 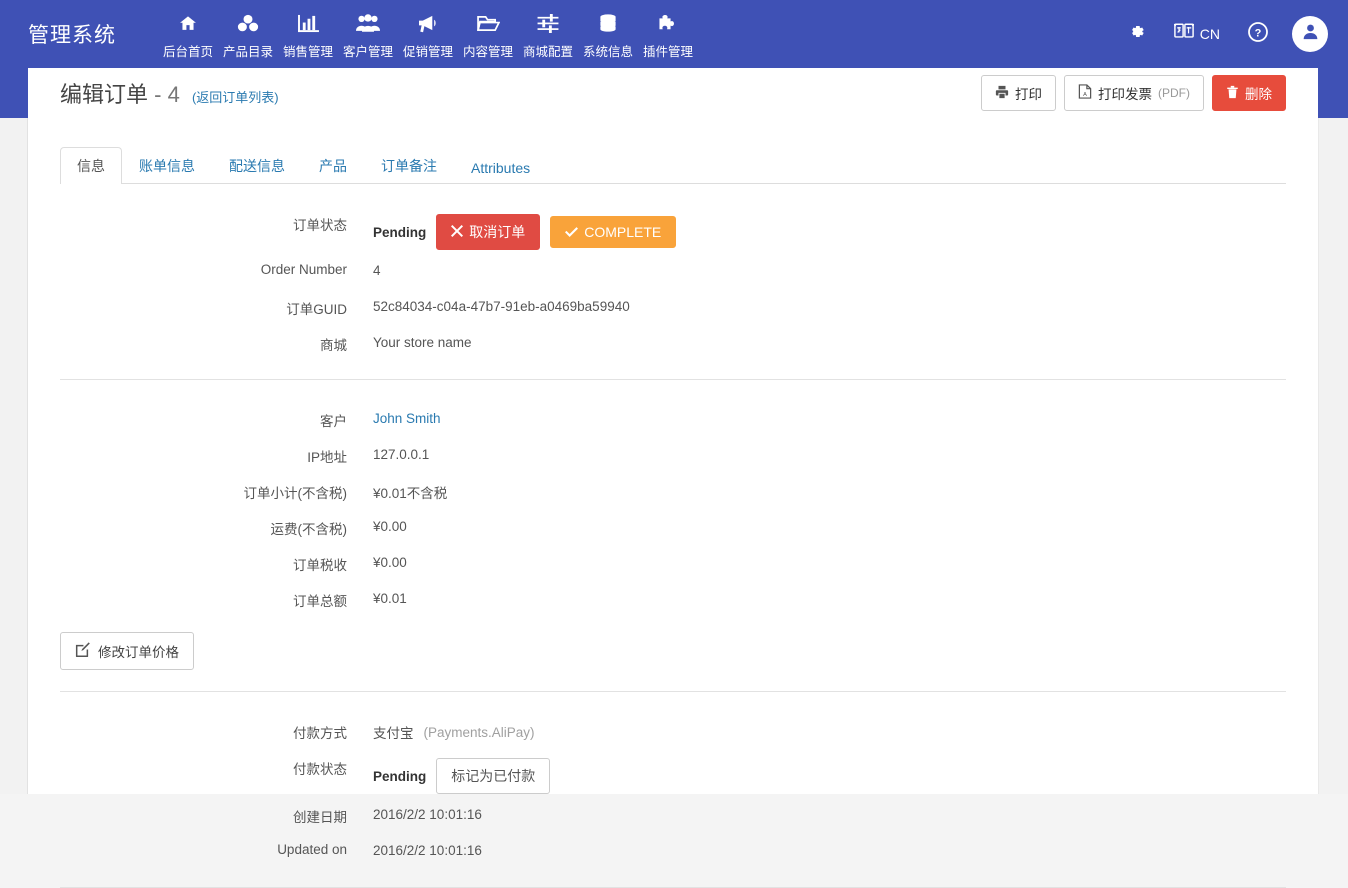 What do you see at coordinates (104, 94) in the screenshot?
I see `page-title-text: 编辑订单` at bounding box center [104, 94].